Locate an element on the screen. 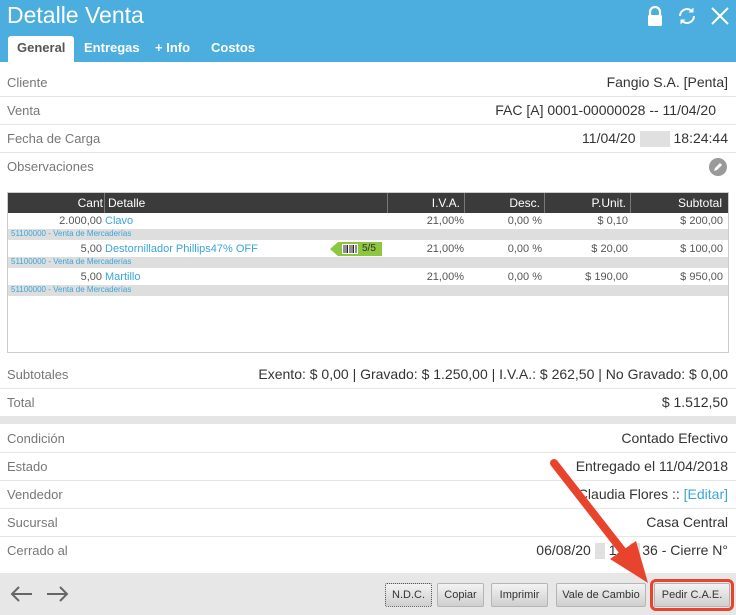 The height and width of the screenshot is (615, 736). condicion-row: Condición Contado Efectivo is located at coordinates (368, 439).